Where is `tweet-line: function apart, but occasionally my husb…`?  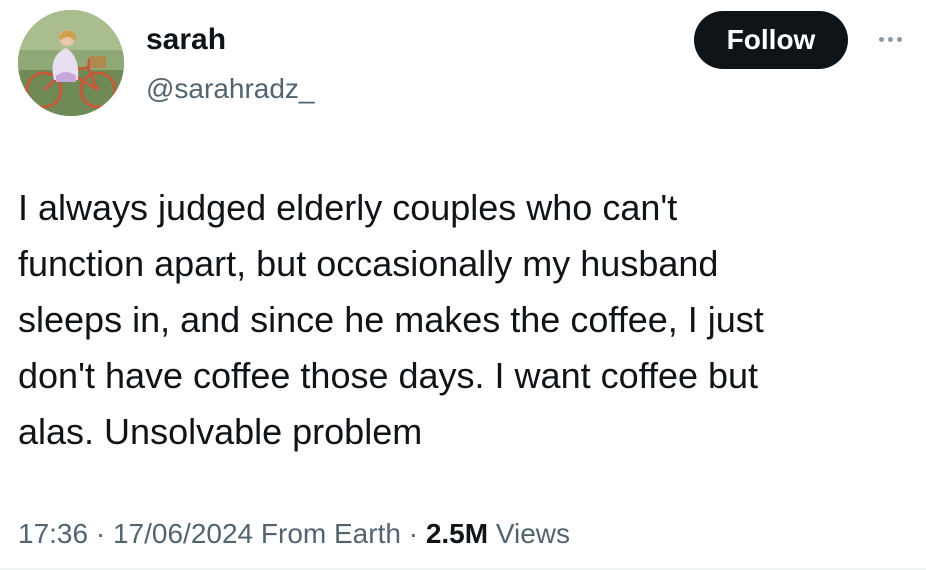 tweet-line: function apart, but occasionally my husb… is located at coordinates (368, 263).